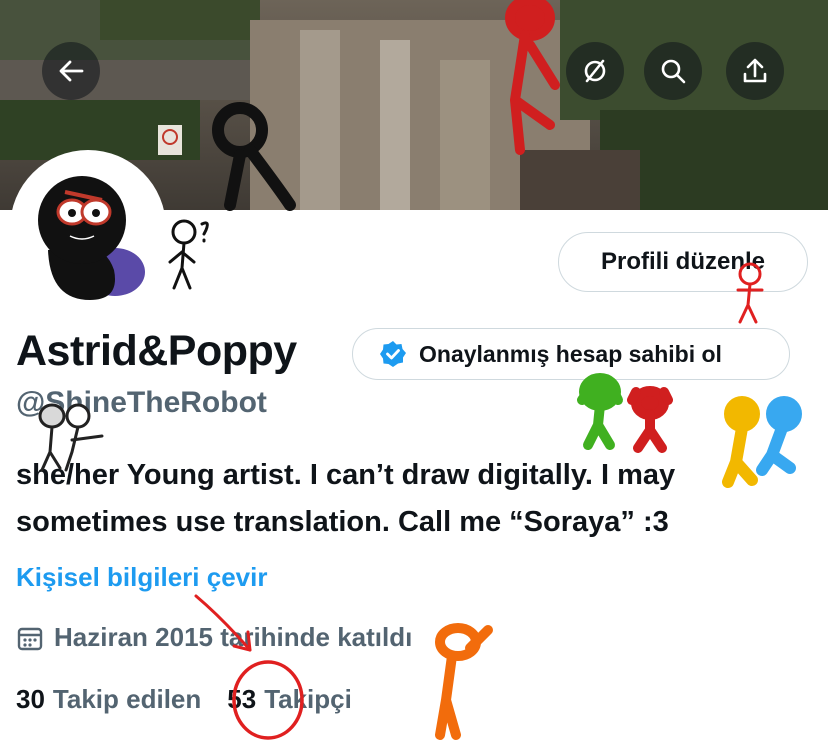 Image resolution: width=828 pixels, height=742 pixels. I want to click on avatar-image, so click(88, 228).